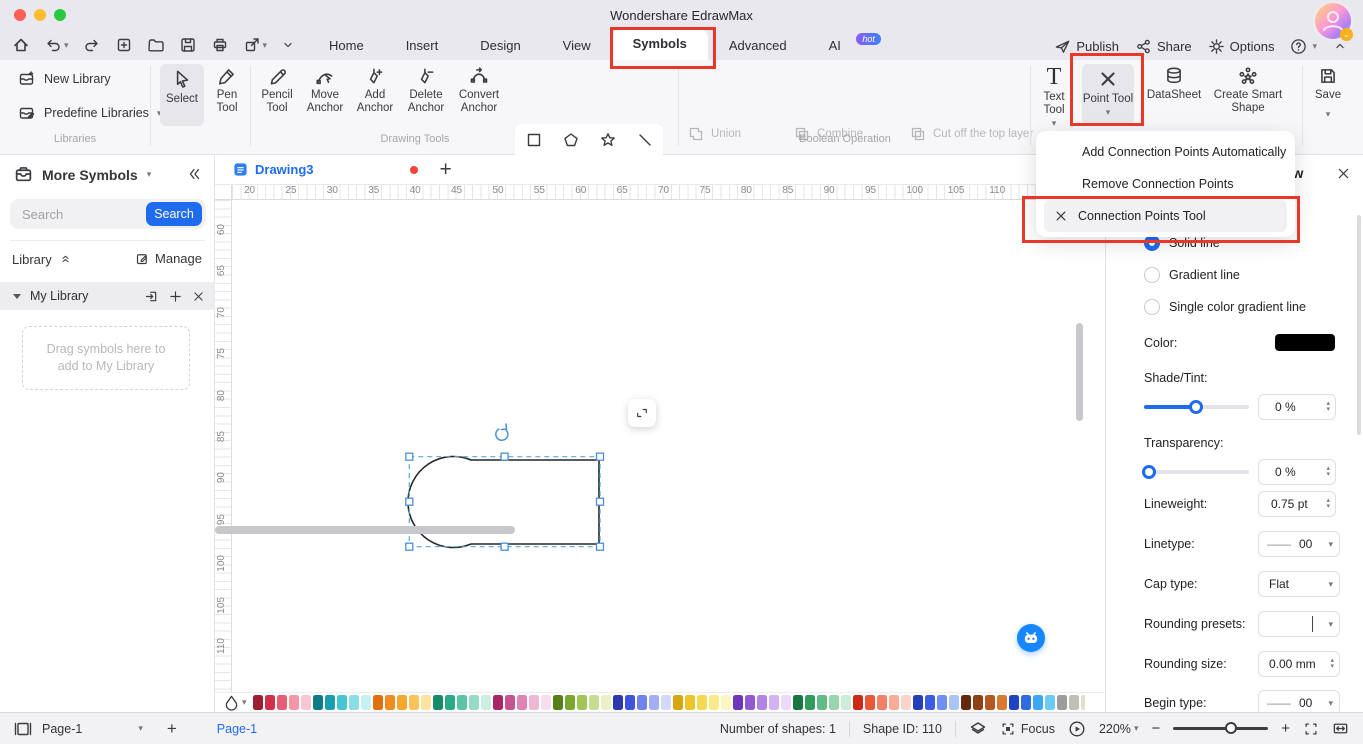 The image size is (1363, 744). Describe the element at coordinates (844, 45) in the screenshot. I see `tab-ai: AI hot` at that location.